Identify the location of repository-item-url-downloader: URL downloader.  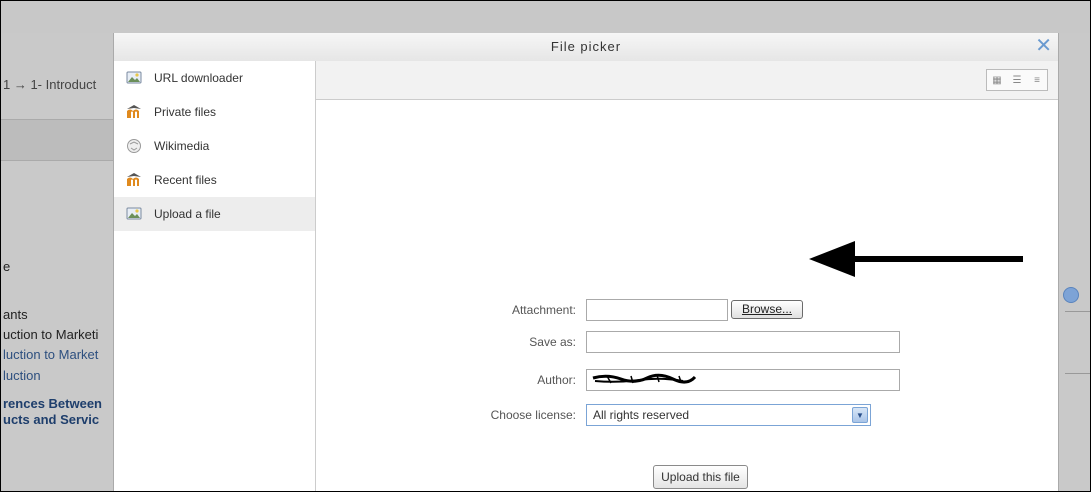
(214, 78).